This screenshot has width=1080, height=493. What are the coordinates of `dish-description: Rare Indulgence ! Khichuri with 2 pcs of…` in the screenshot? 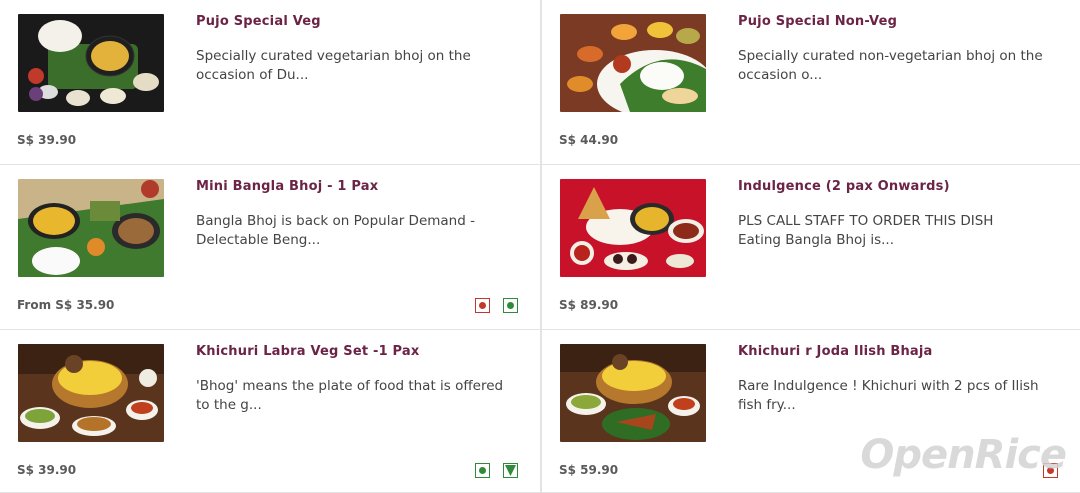 It's located at (888, 395).